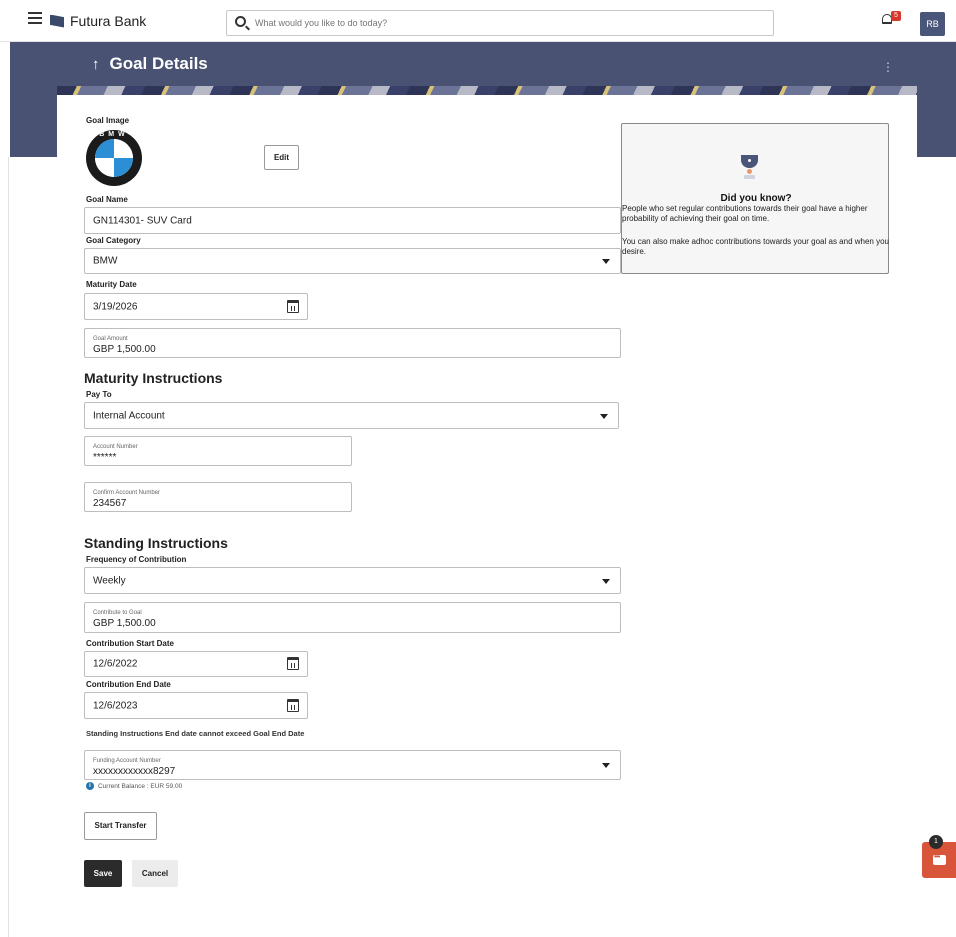 Image resolution: width=956 pixels, height=937 pixels. Describe the element at coordinates (196, 664) in the screenshot. I see `contribution-start-date-field: 12/6/2022` at that location.